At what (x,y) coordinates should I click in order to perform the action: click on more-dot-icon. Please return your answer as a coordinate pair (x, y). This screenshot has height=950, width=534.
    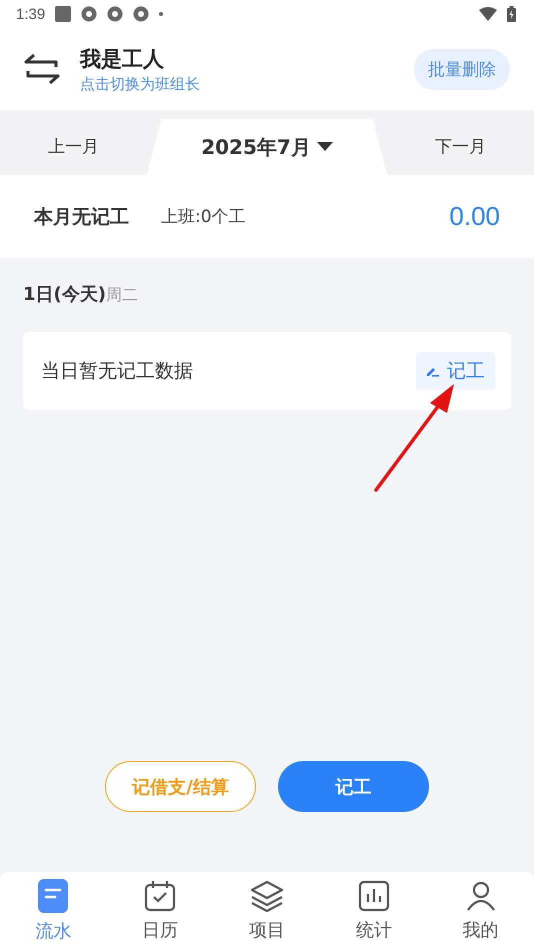
    Looking at the image, I should click on (161, 14).